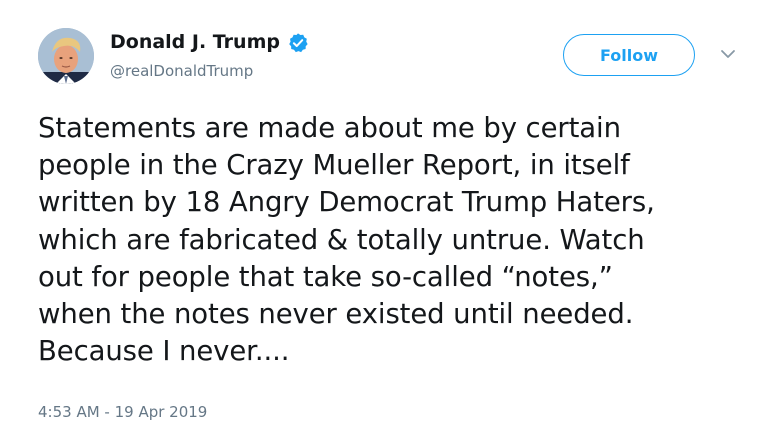 This screenshot has height=432, width=768. What do you see at coordinates (298, 43) in the screenshot?
I see `verified-badge-icon` at bounding box center [298, 43].